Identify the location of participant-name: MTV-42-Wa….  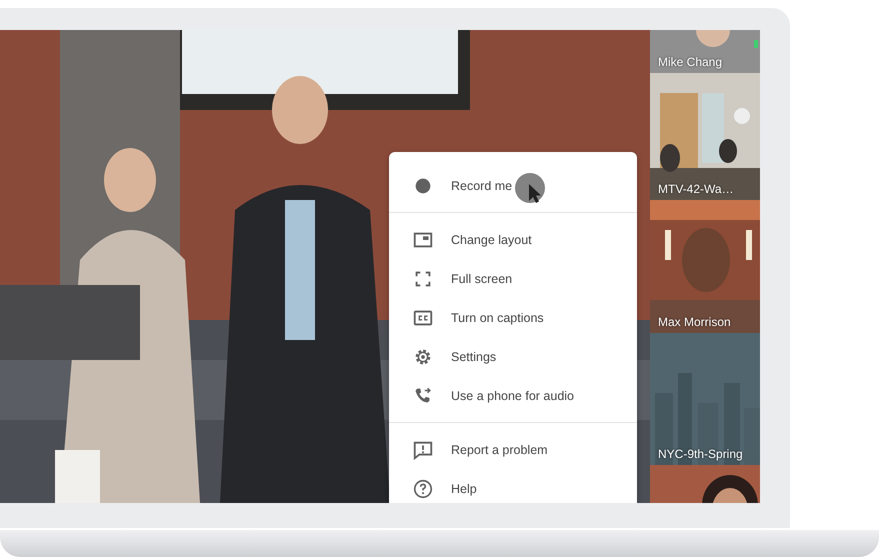
(696, 189).